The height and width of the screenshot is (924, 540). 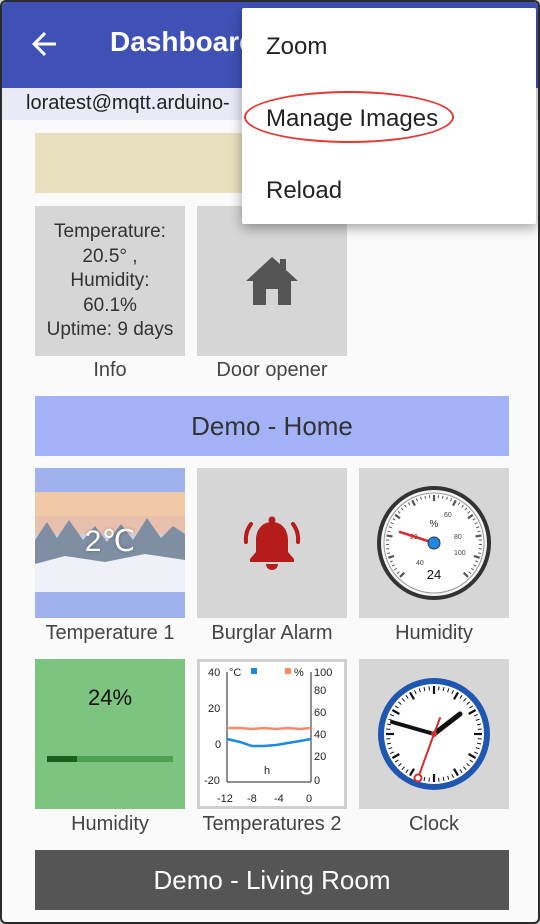 I want to click on info-line: 20.5° ,, so click(x=110, y=256).